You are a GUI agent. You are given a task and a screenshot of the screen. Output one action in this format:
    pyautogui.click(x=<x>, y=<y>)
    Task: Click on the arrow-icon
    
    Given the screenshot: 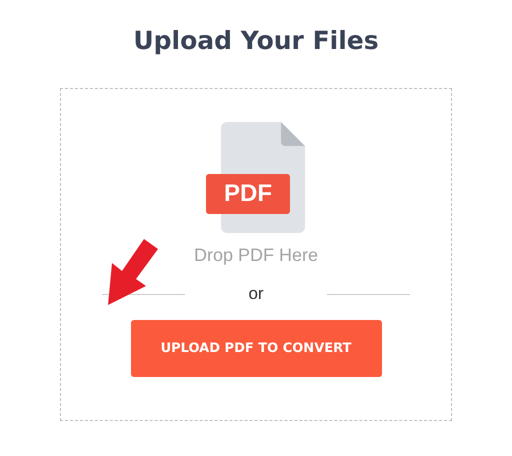 What is the action you would take?
    pyautogui.click(x=132, y=272)
    